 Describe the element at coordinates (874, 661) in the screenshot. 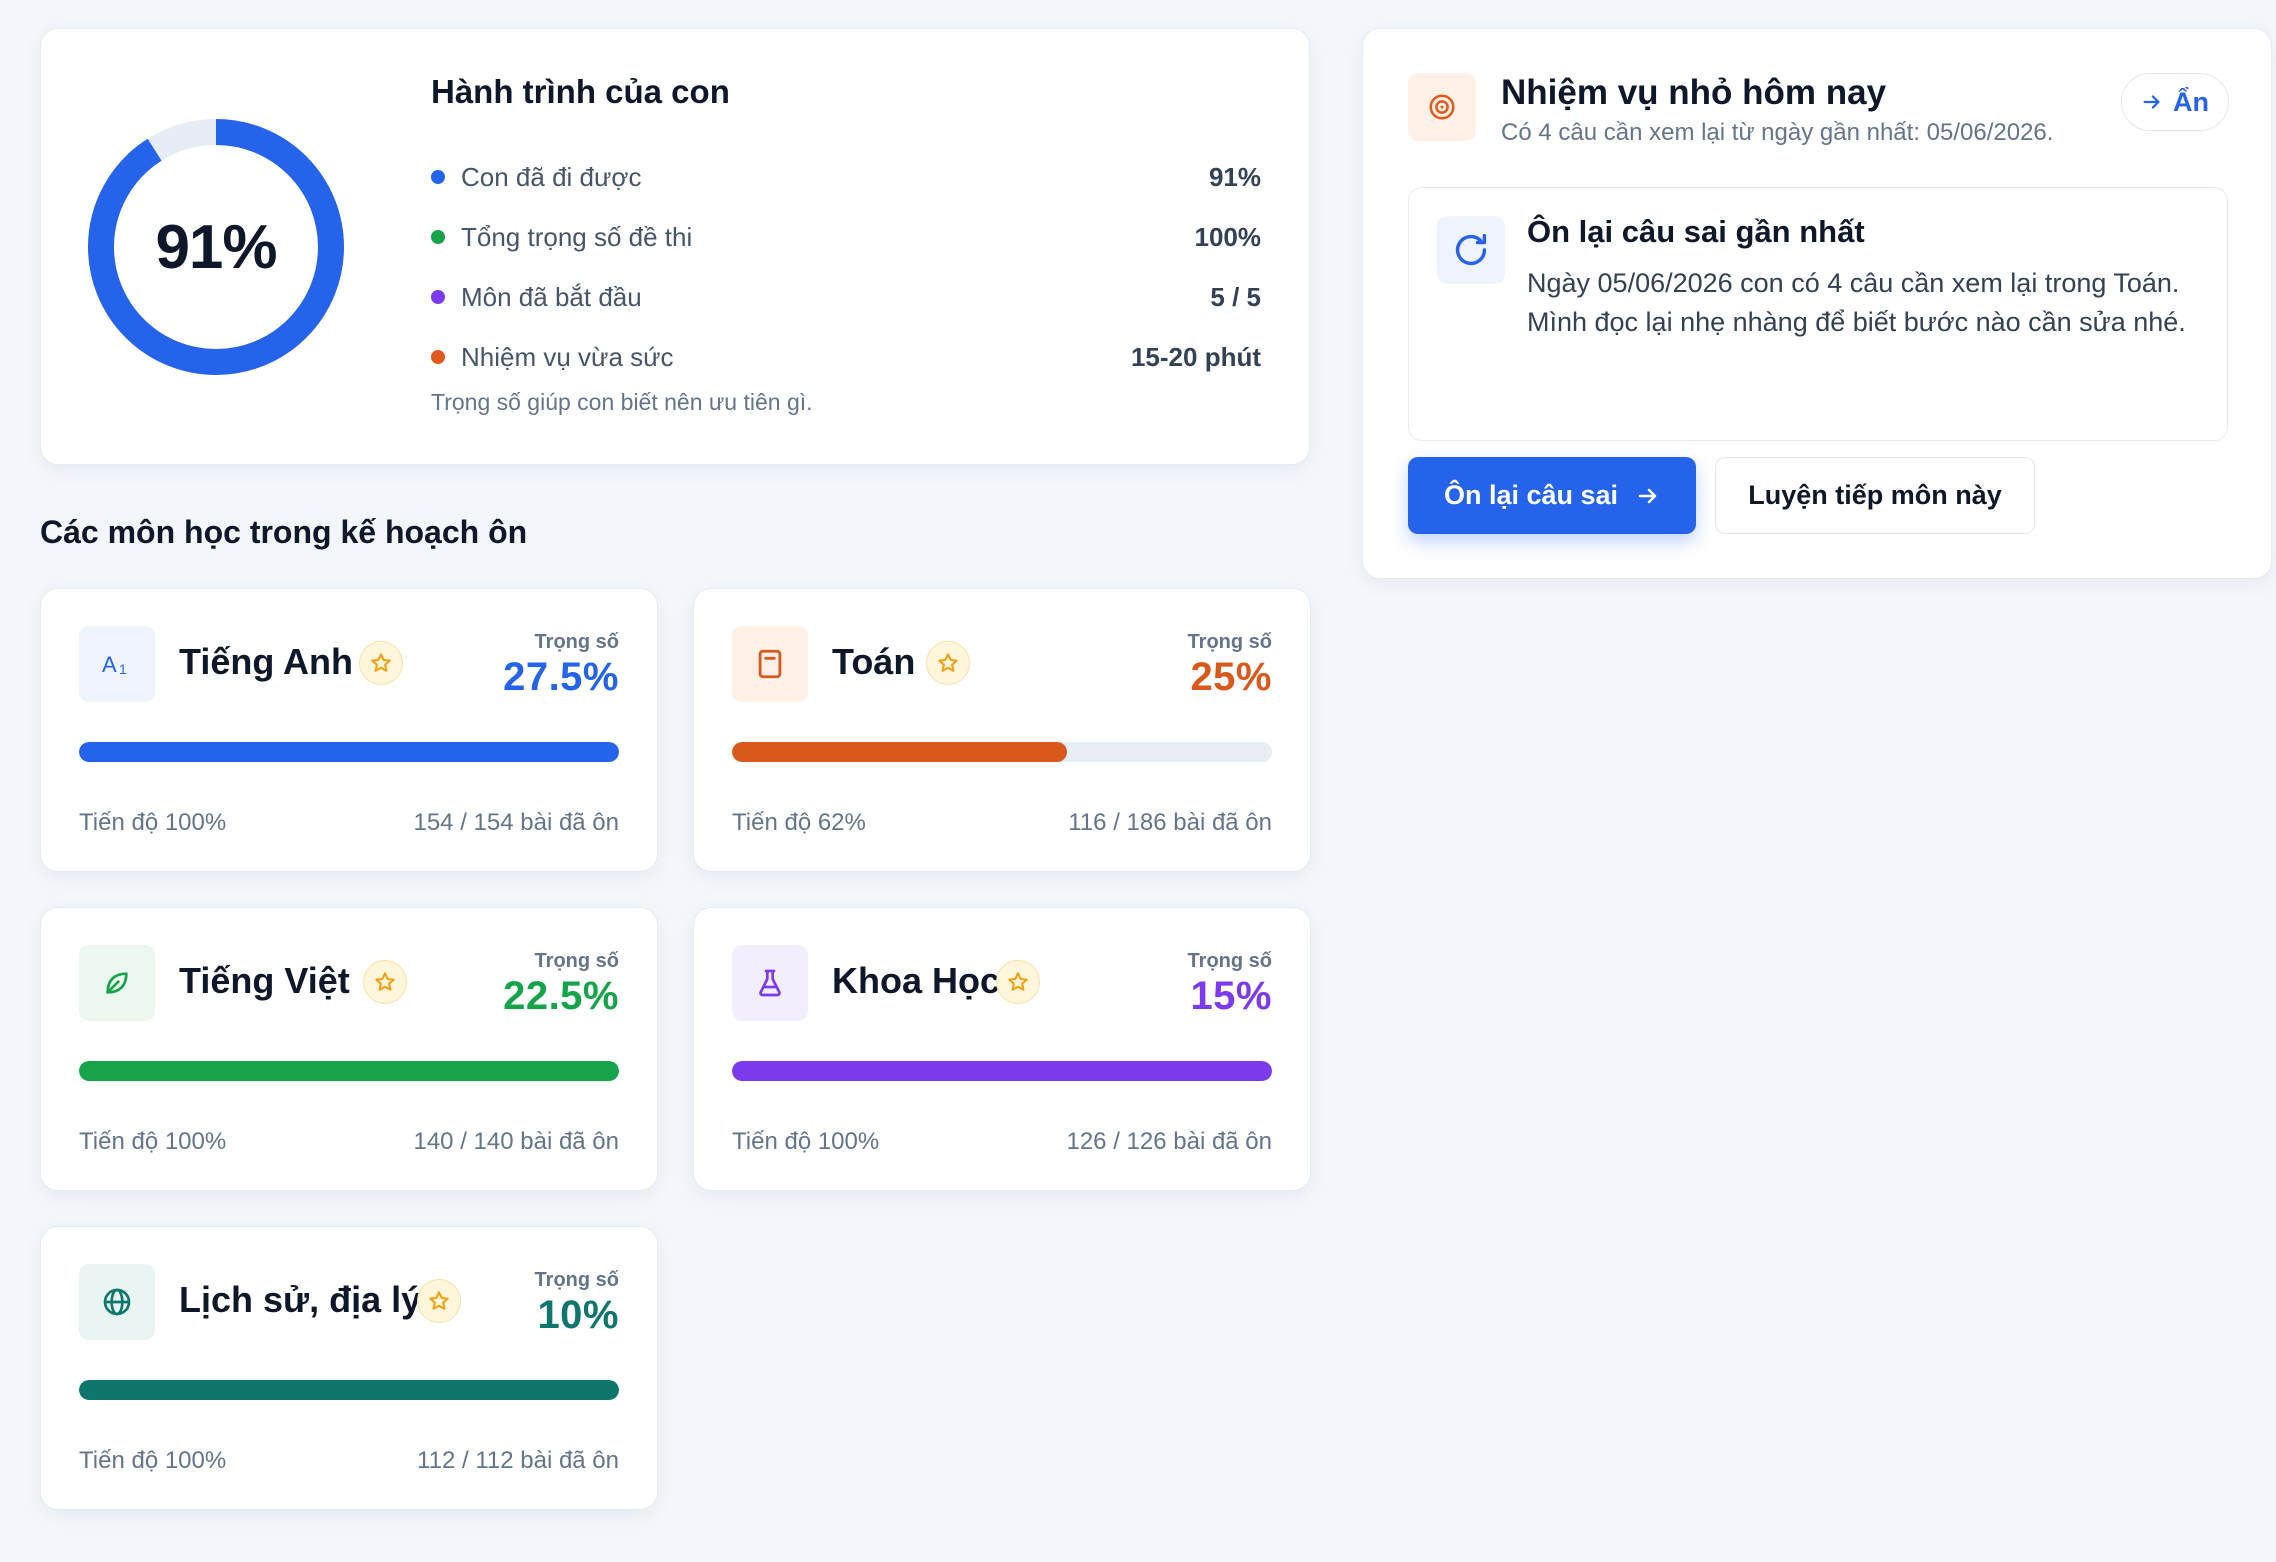

I see `subject-name: Toán` at that location.